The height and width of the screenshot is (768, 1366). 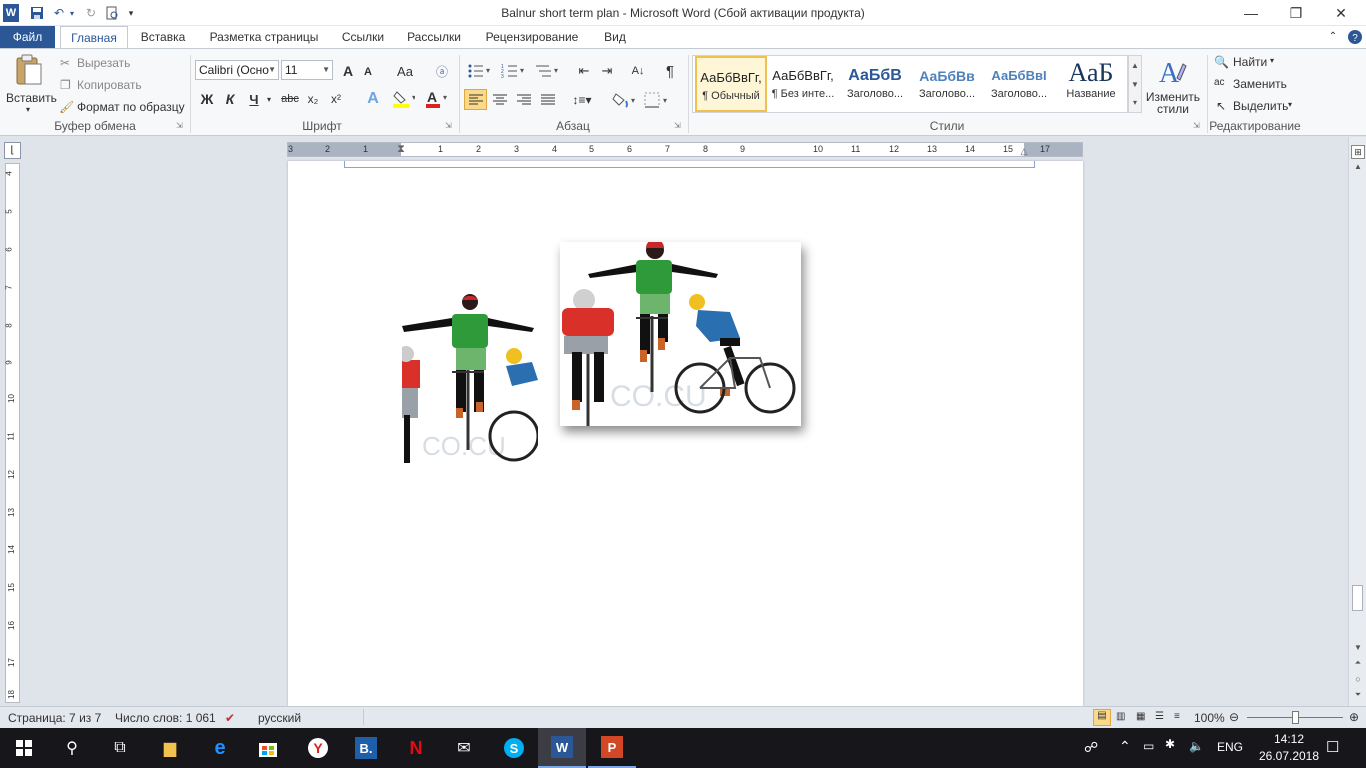 What do you see at coordinates (363, 37) in the screenshot?
I see `tab-references: Ссылки` at bounding box center [363, 37].